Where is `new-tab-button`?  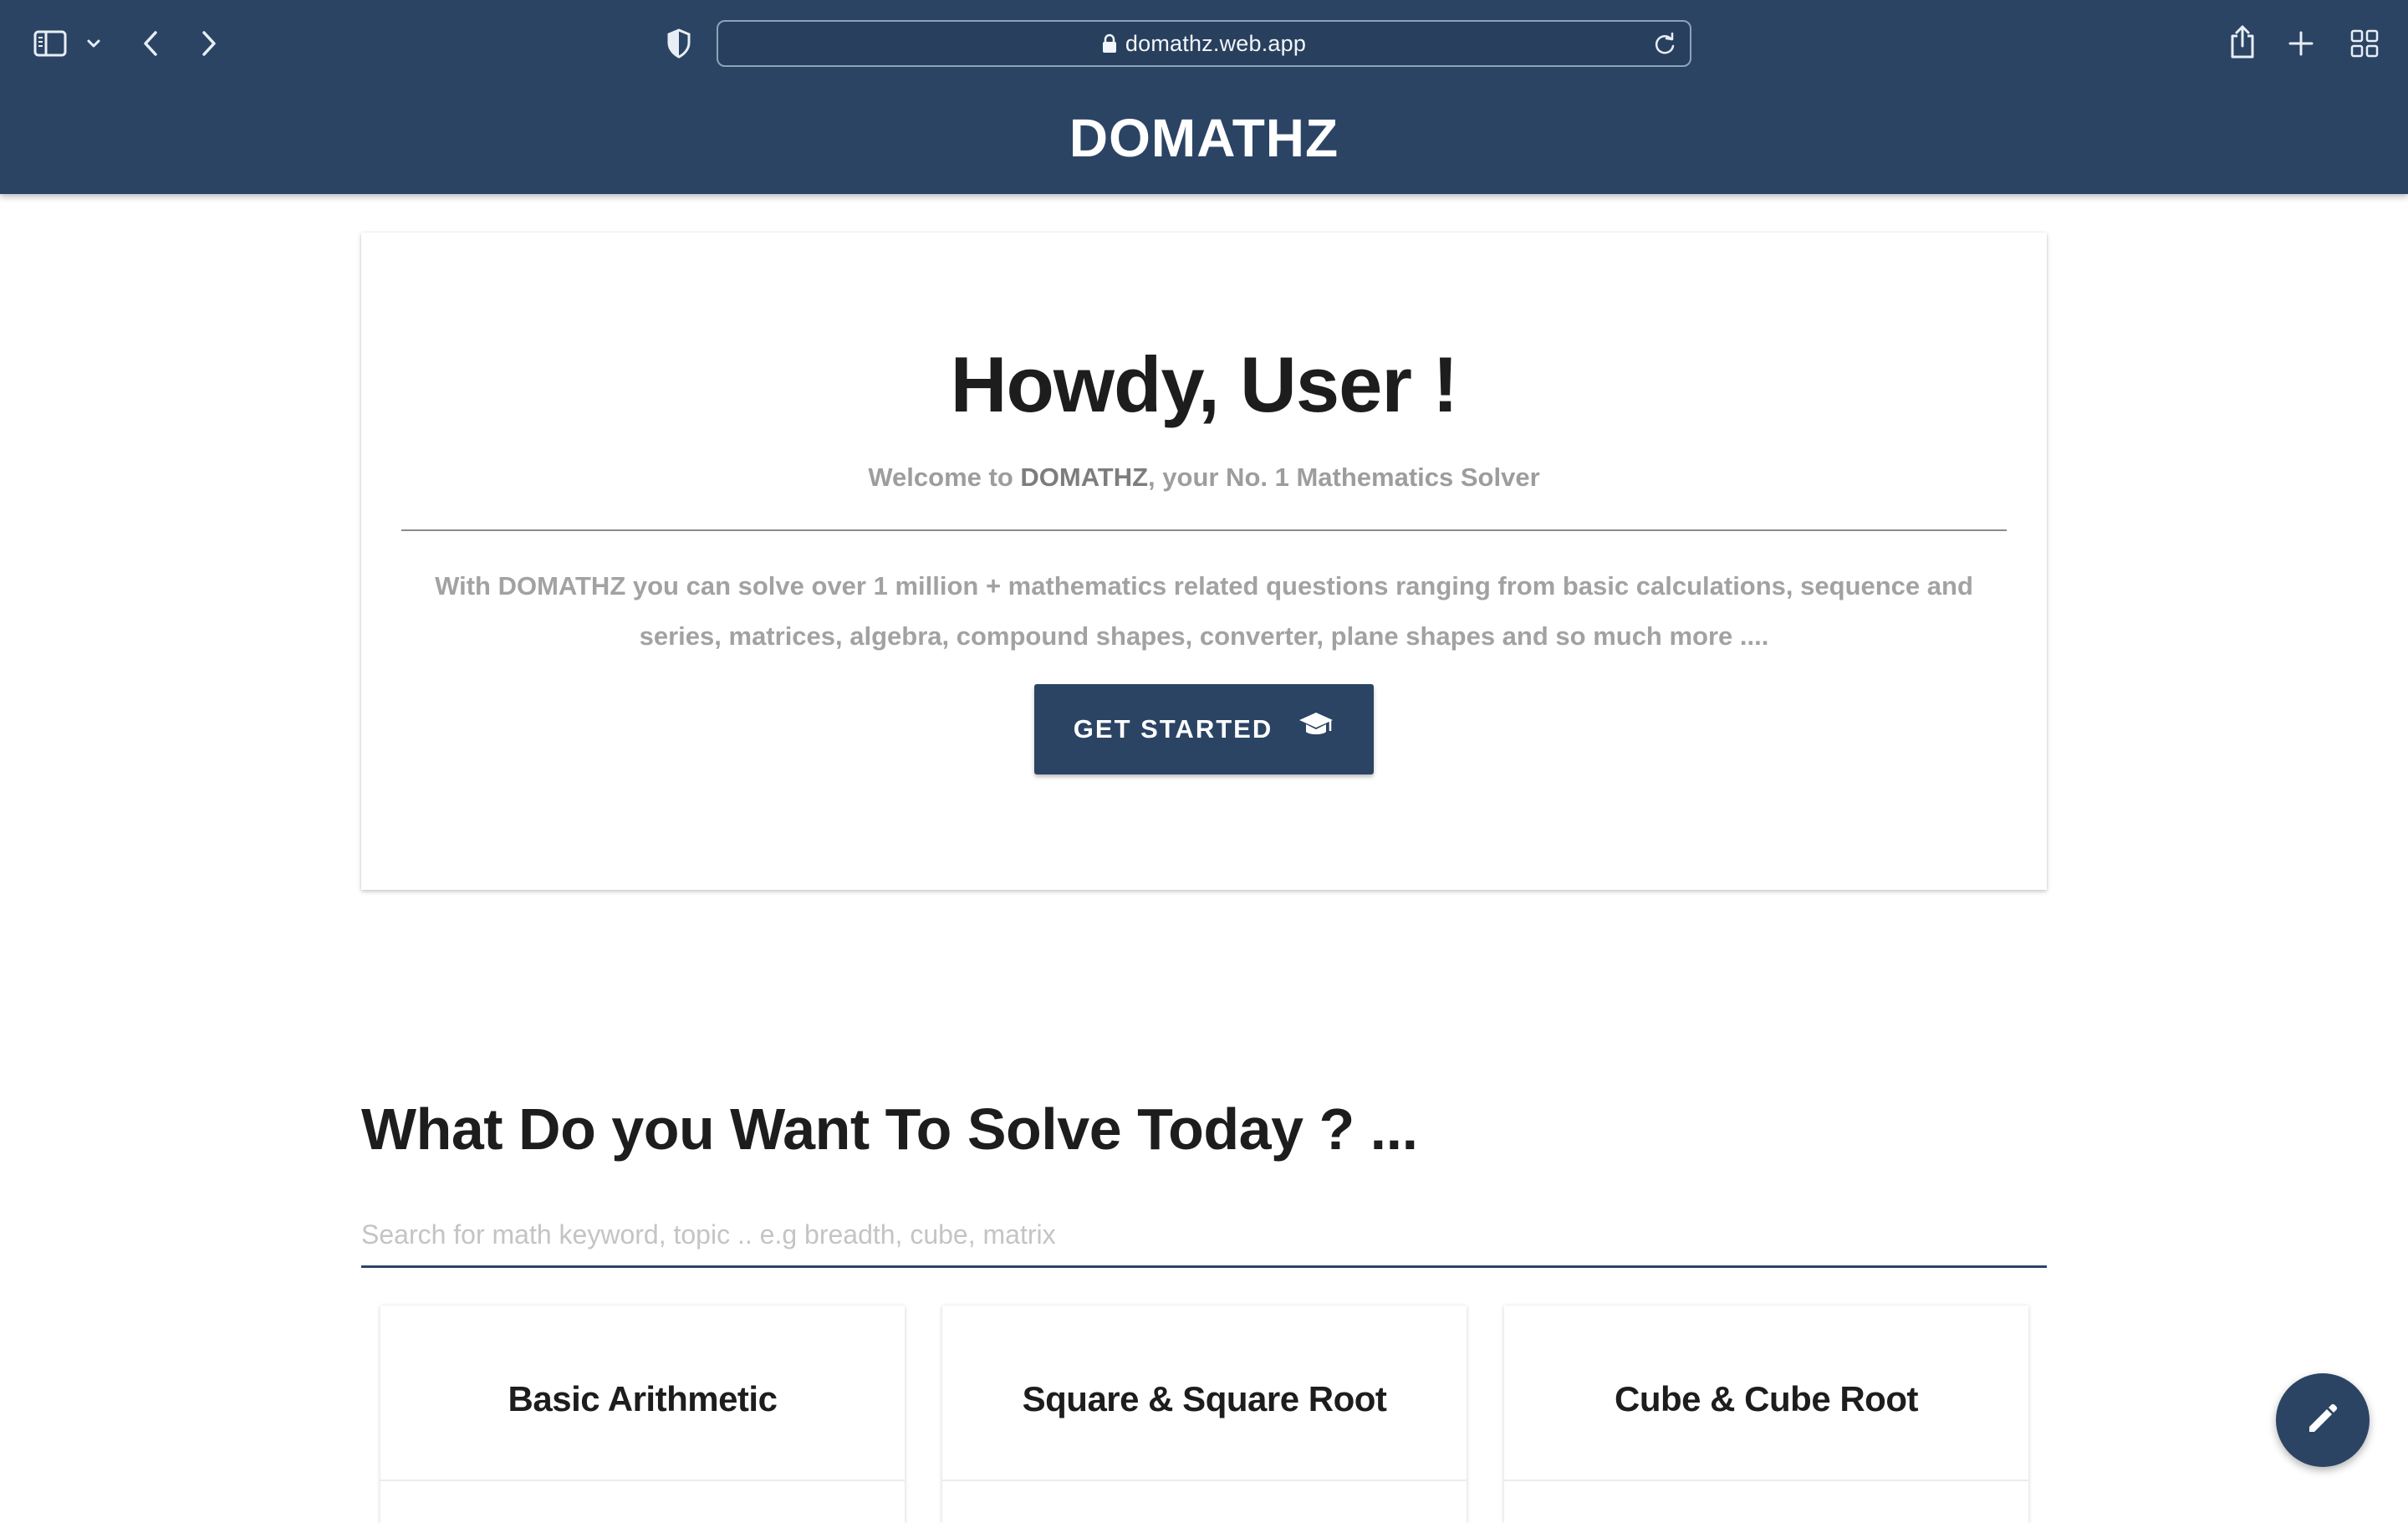 new-tab-button is located at coordinates (2301, 43).